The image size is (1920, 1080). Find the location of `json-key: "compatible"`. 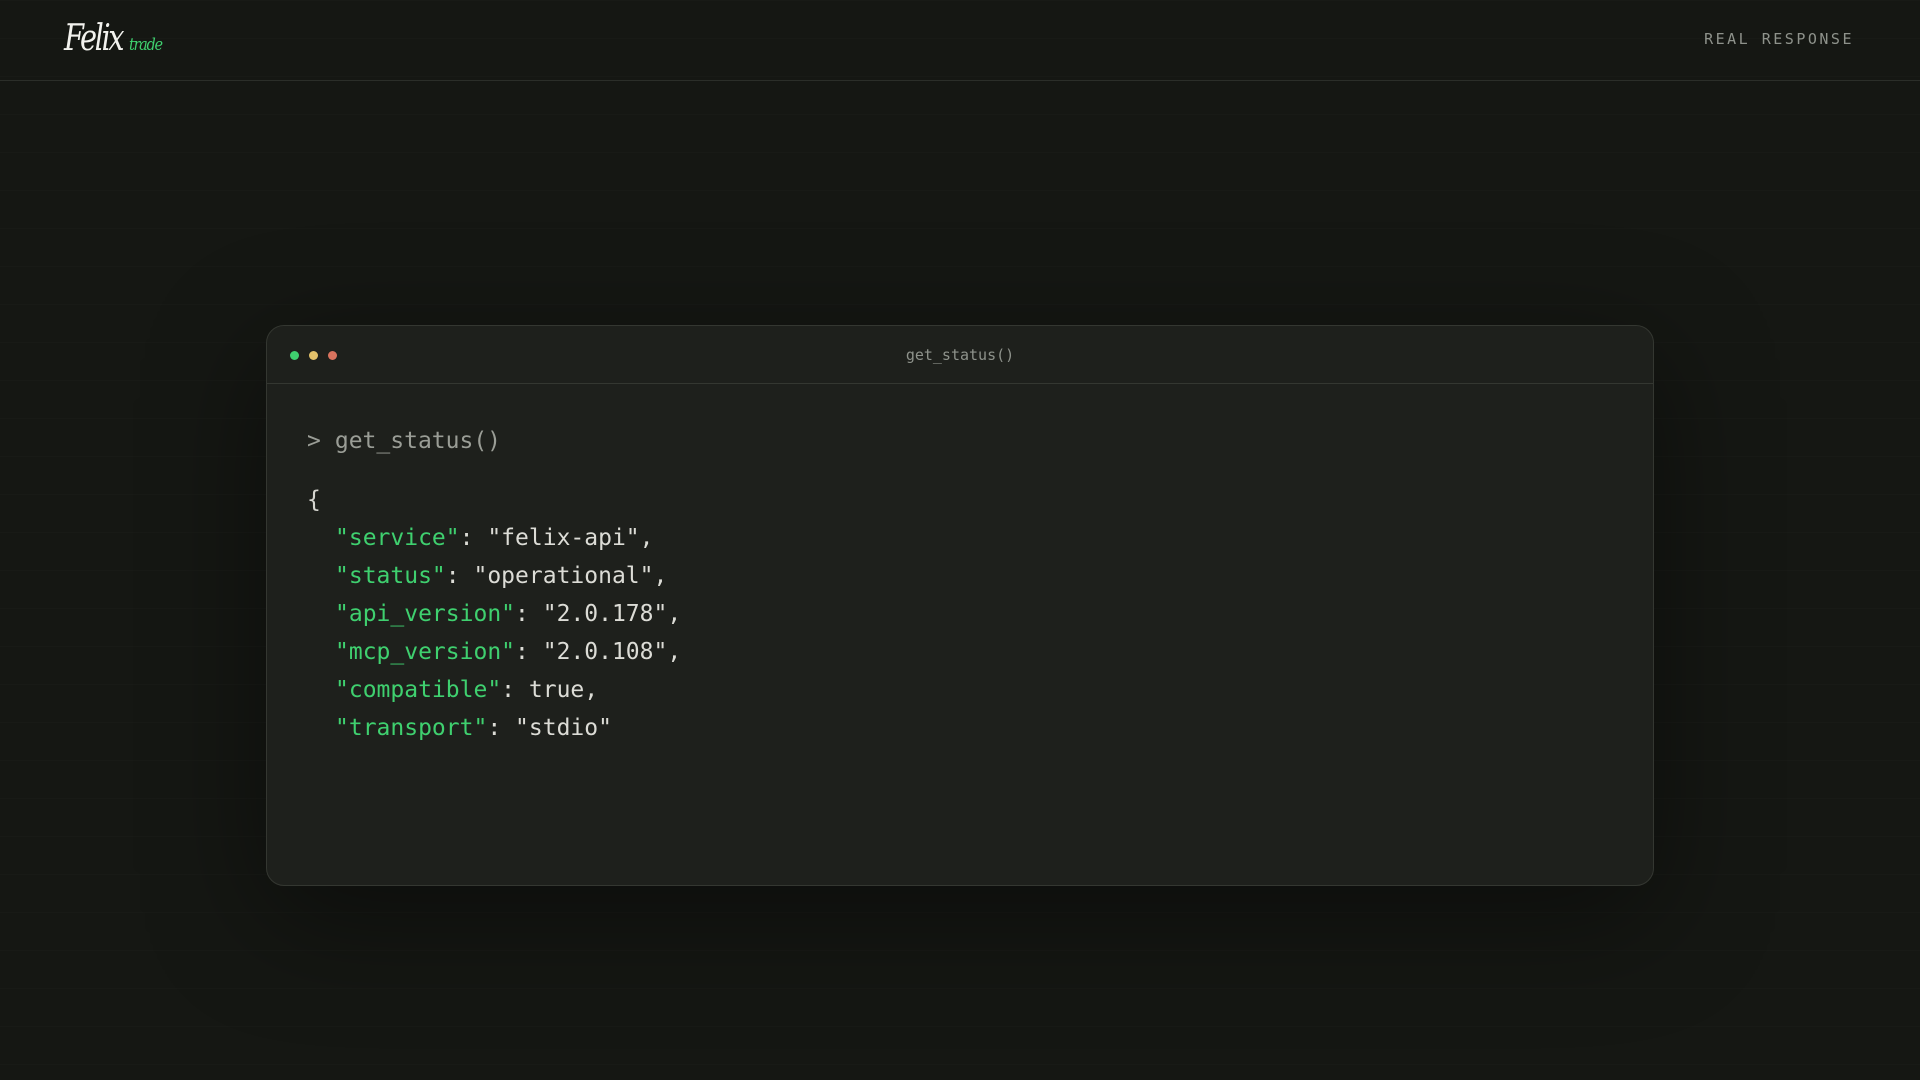

json-key: "compatible" is located at coordinates (418, 690).